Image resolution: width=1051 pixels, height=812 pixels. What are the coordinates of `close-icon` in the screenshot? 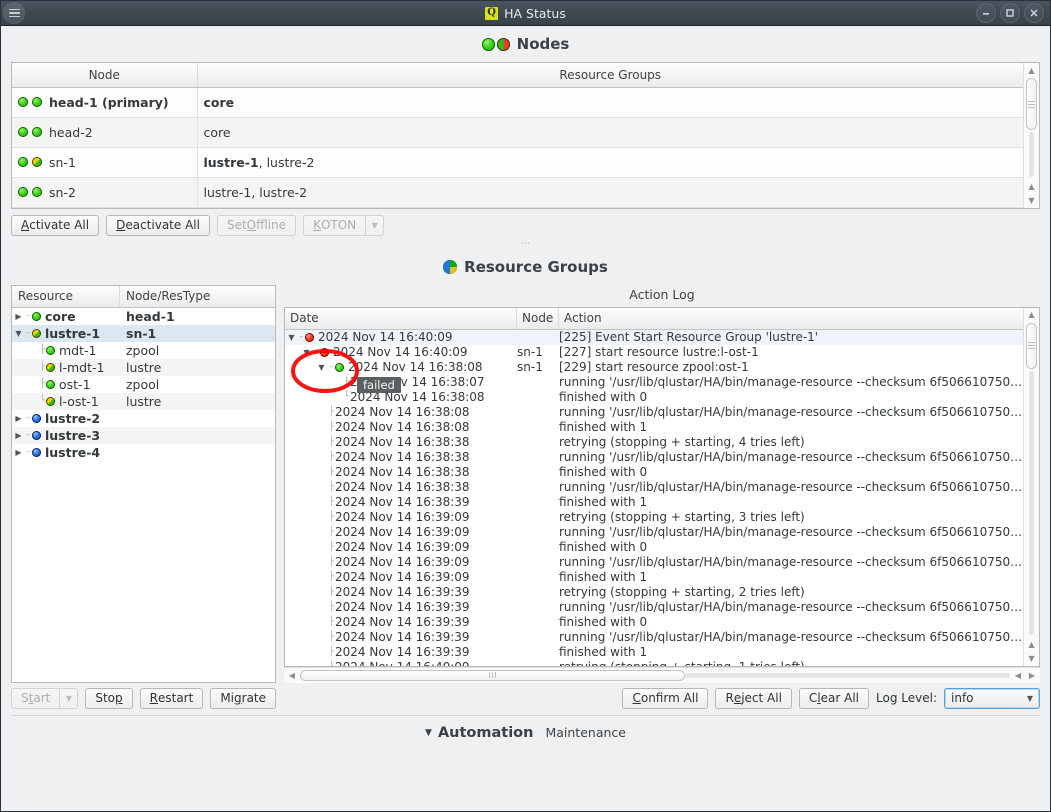 It's located at (1034, 13).